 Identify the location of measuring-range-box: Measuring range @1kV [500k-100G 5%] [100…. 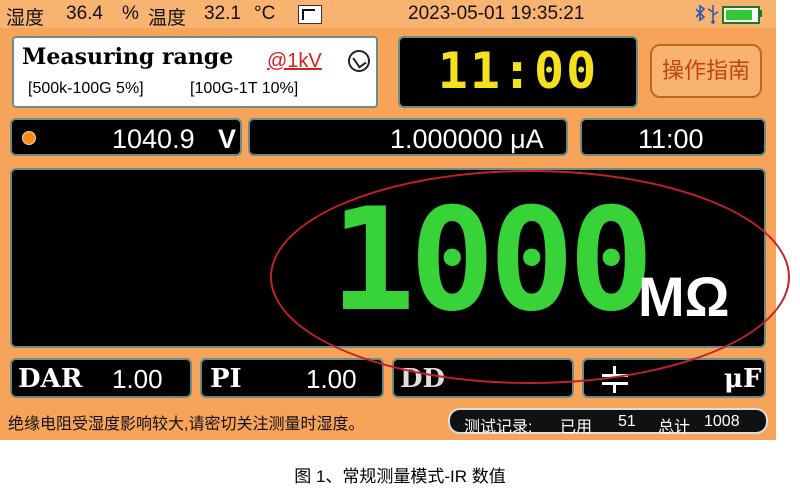
(195, 72).